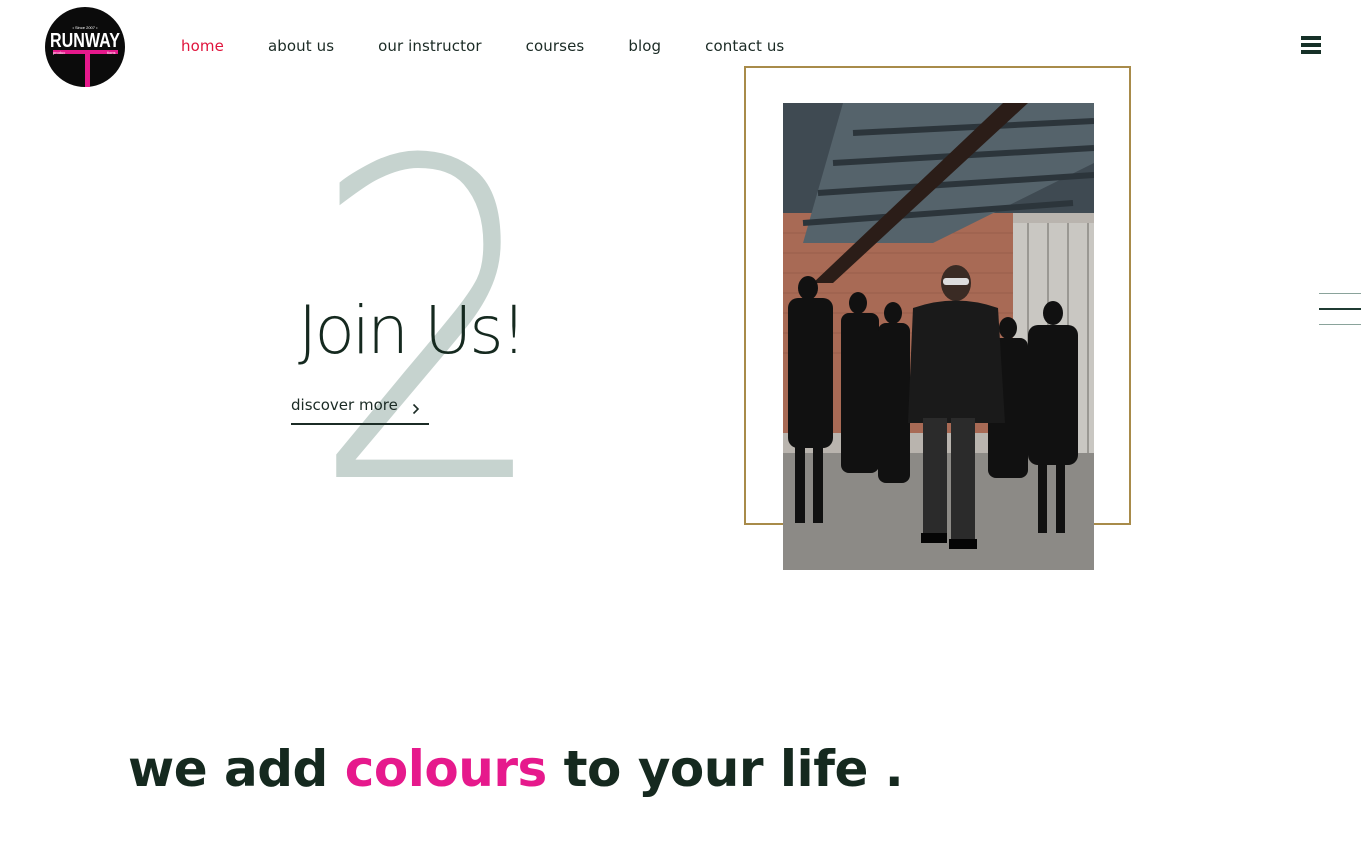 This screenshot has height=845, width=1361. What do you see at coordinates (938, 336) in the screenshot?
I see `runway-photo` at bounding box center [938, 336].